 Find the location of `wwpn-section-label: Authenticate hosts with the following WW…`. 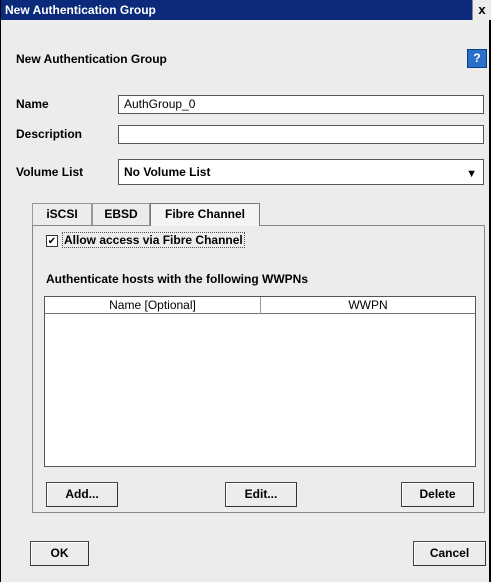

wwpn-section-label: Authenticate hosts with the following WW… is located at coordinates (177, 279).